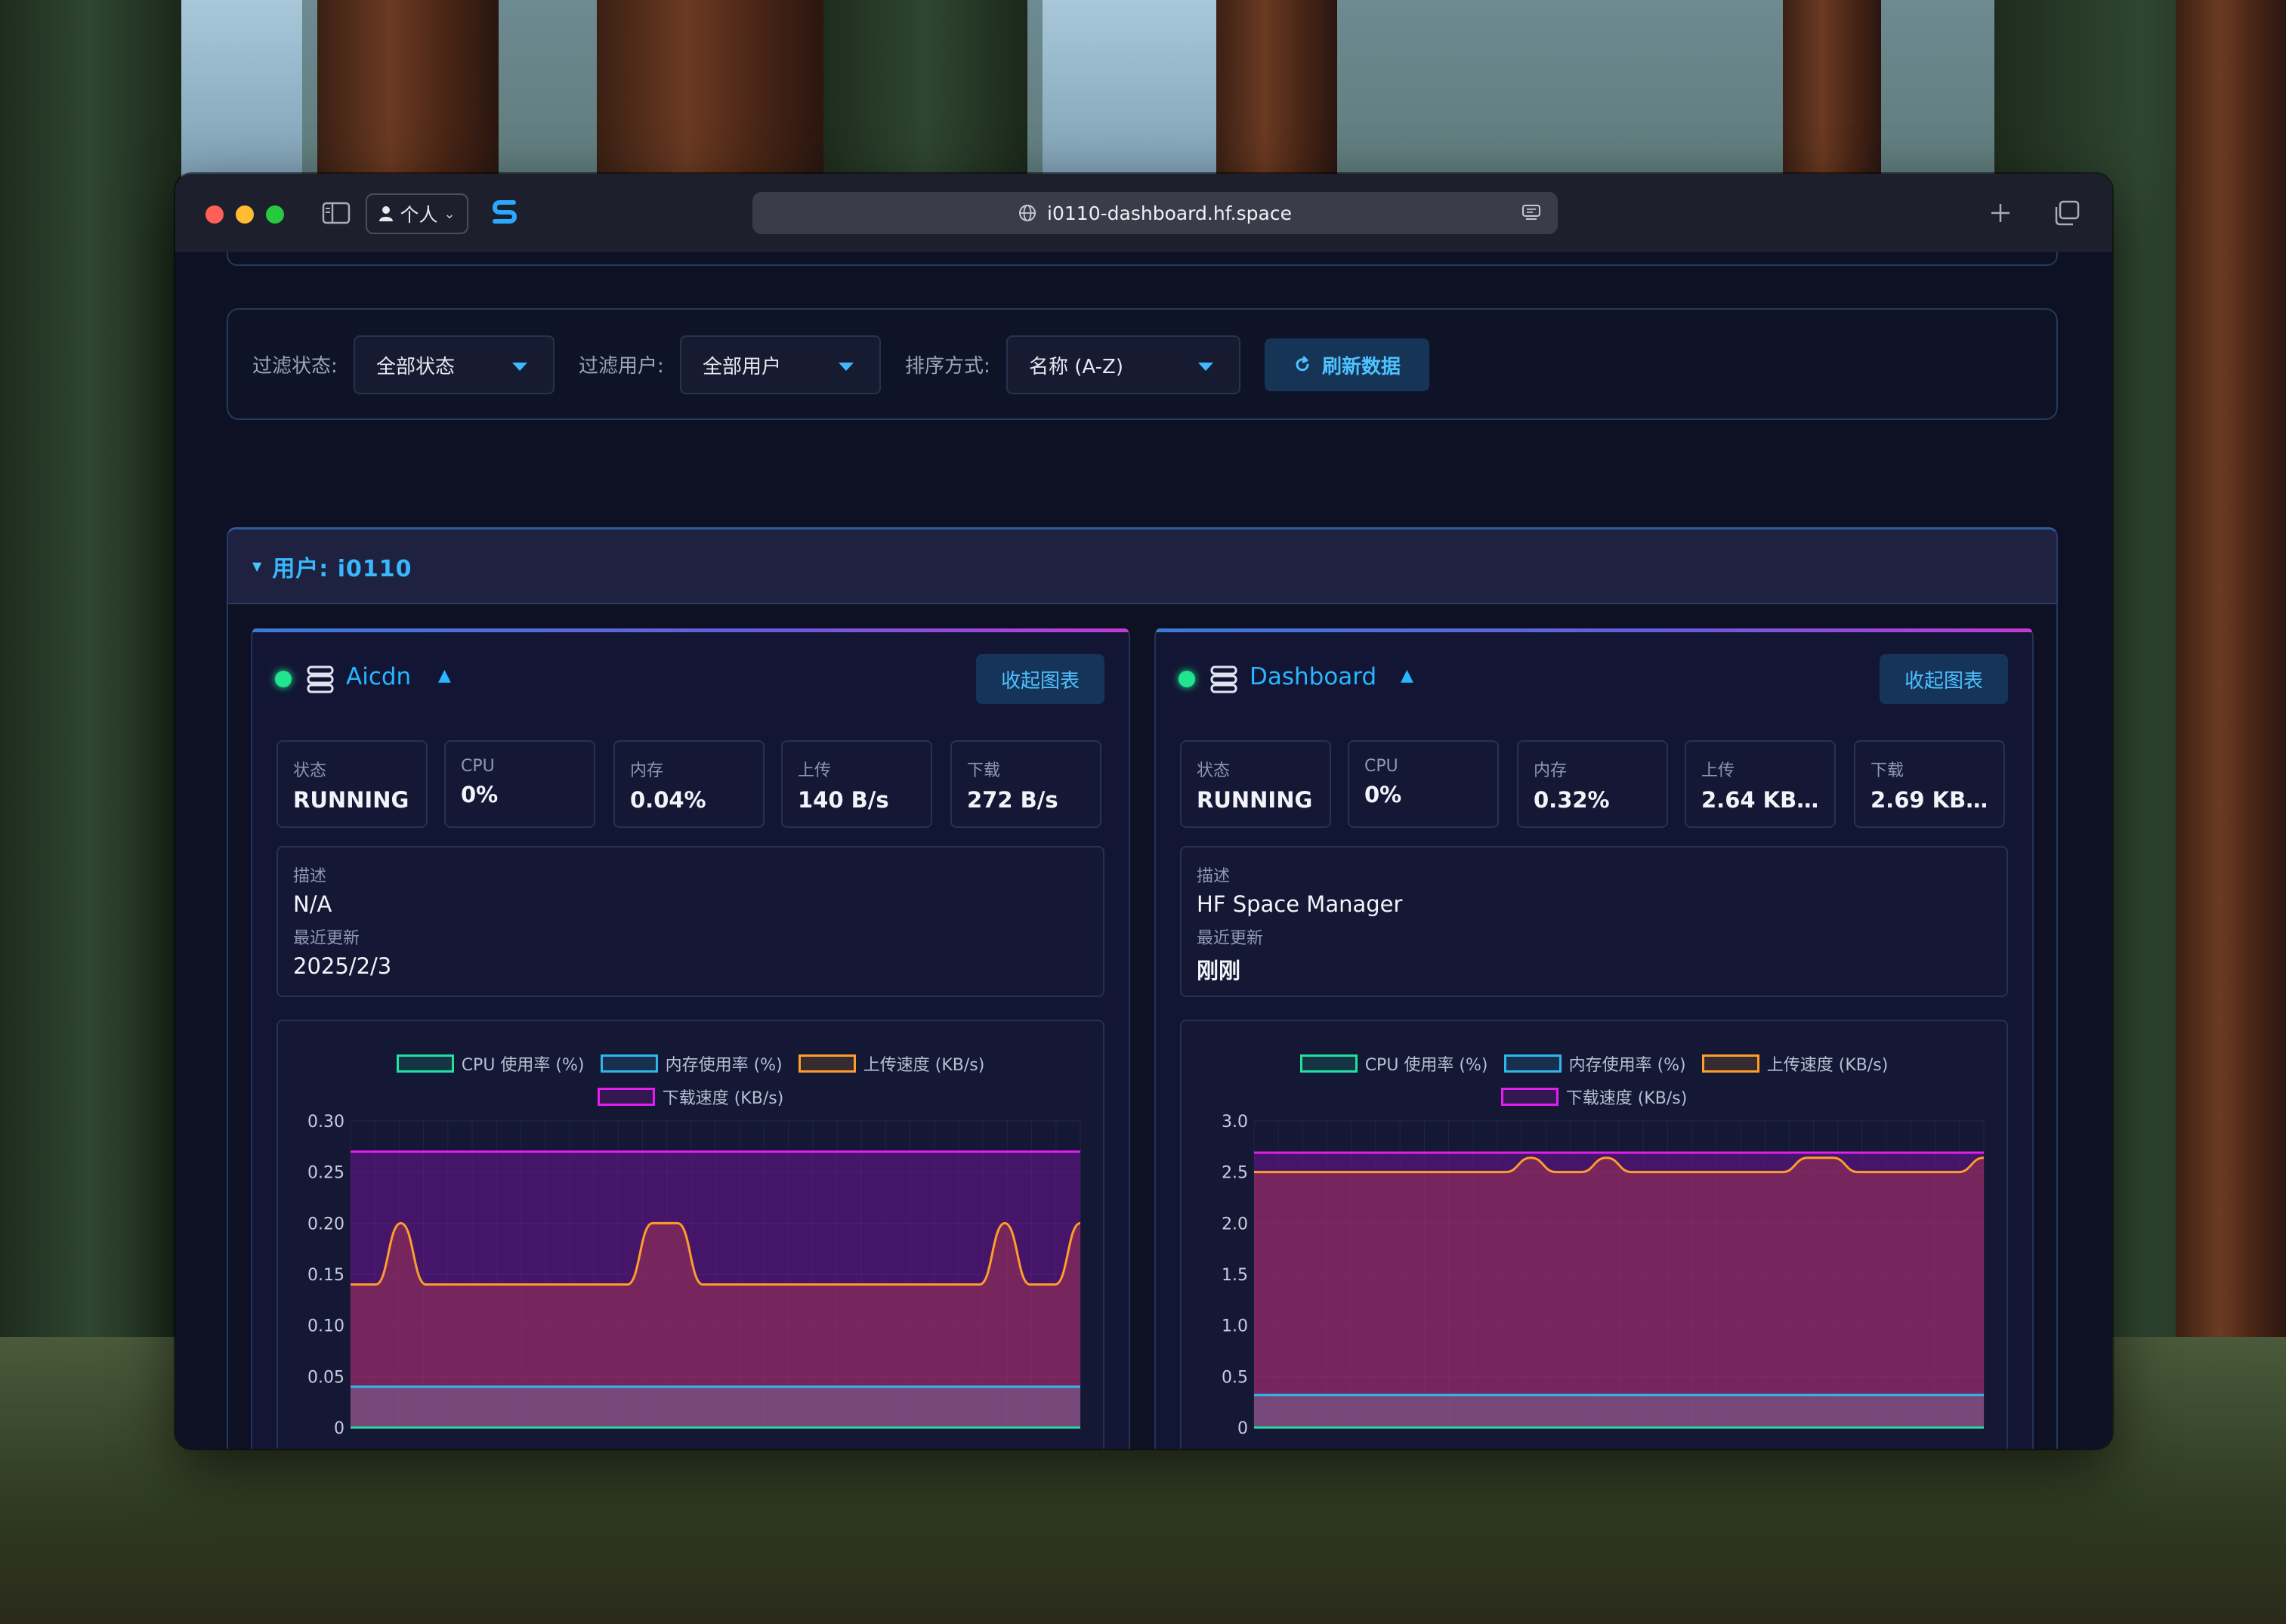 This screenshot has height=1624, width=2286. Describe the element at coordinates (214, 215) in the screenshot. I see `close-window-button` at that location.